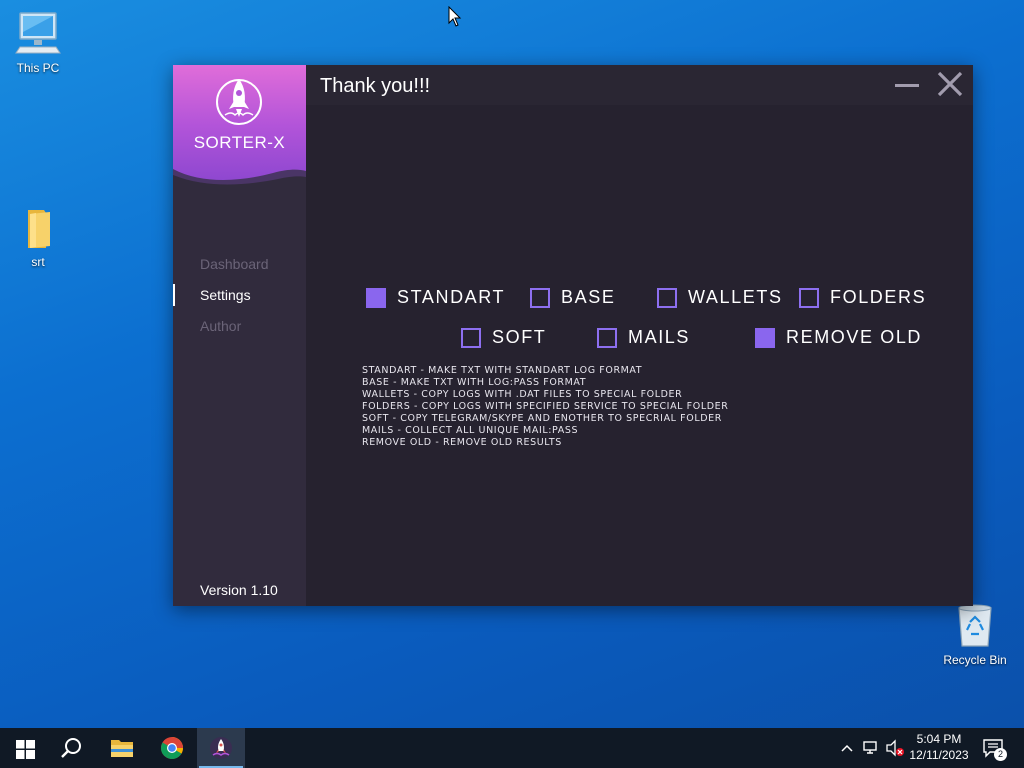 This screenshot has width=1024, height=768. I want to click on windows-start-icon, so click(25, 749).